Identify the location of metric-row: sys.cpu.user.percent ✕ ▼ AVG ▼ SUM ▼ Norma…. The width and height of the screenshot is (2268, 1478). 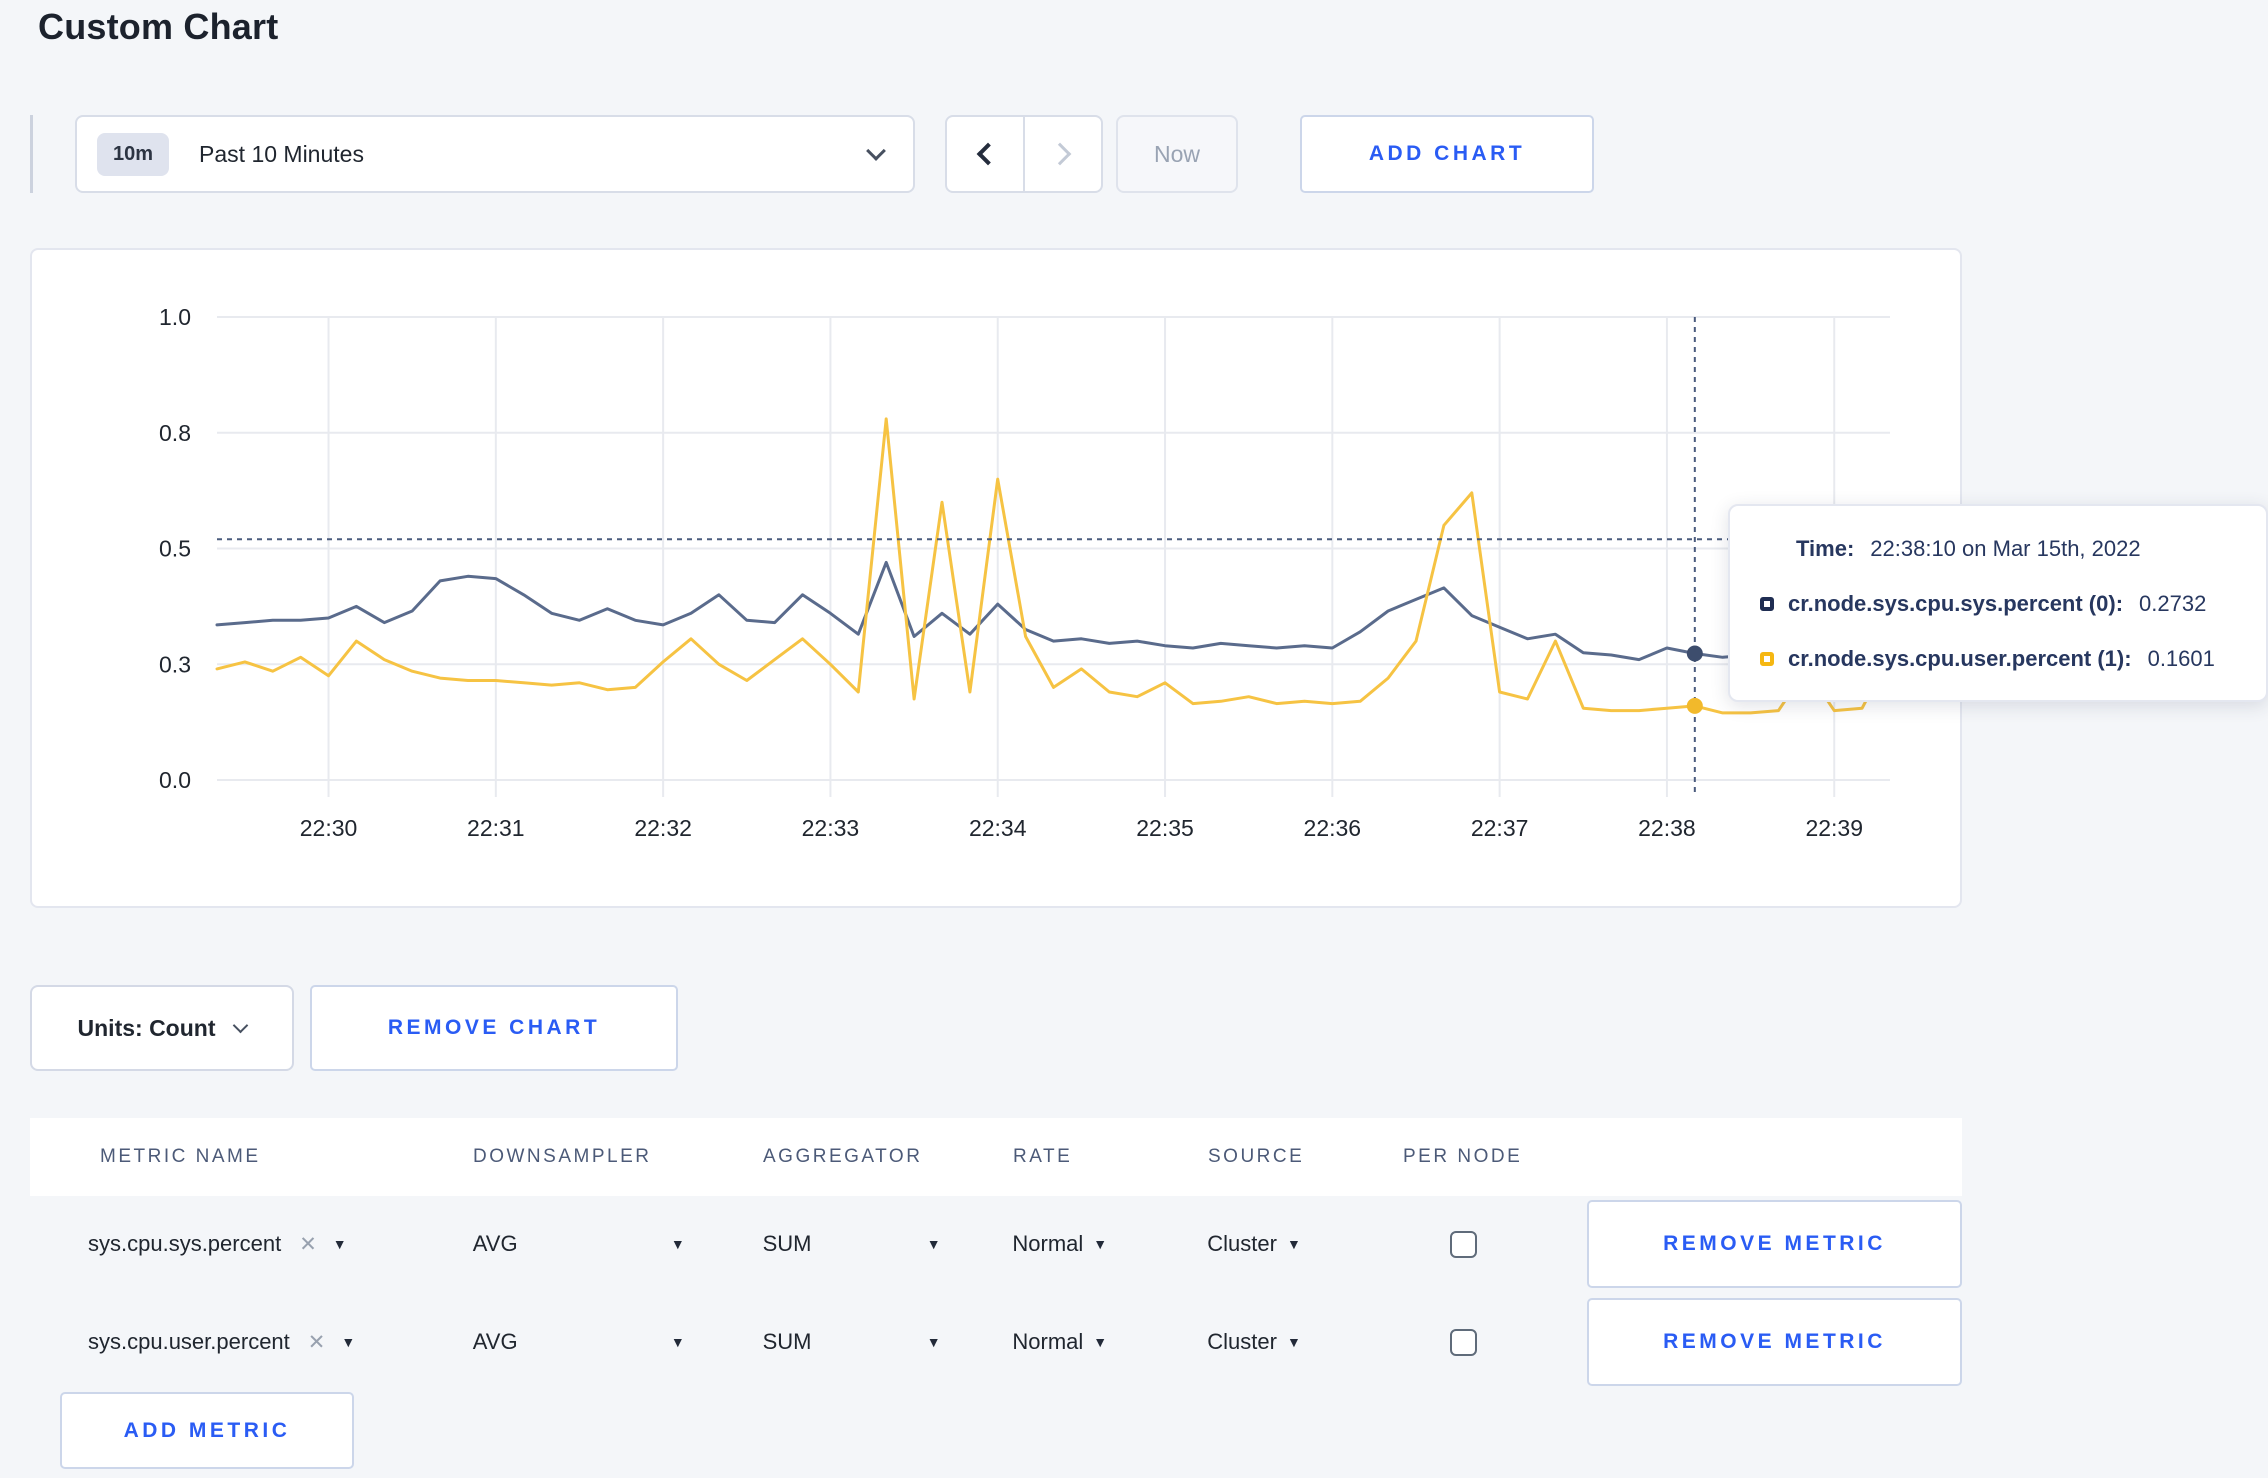
(996, 1342).